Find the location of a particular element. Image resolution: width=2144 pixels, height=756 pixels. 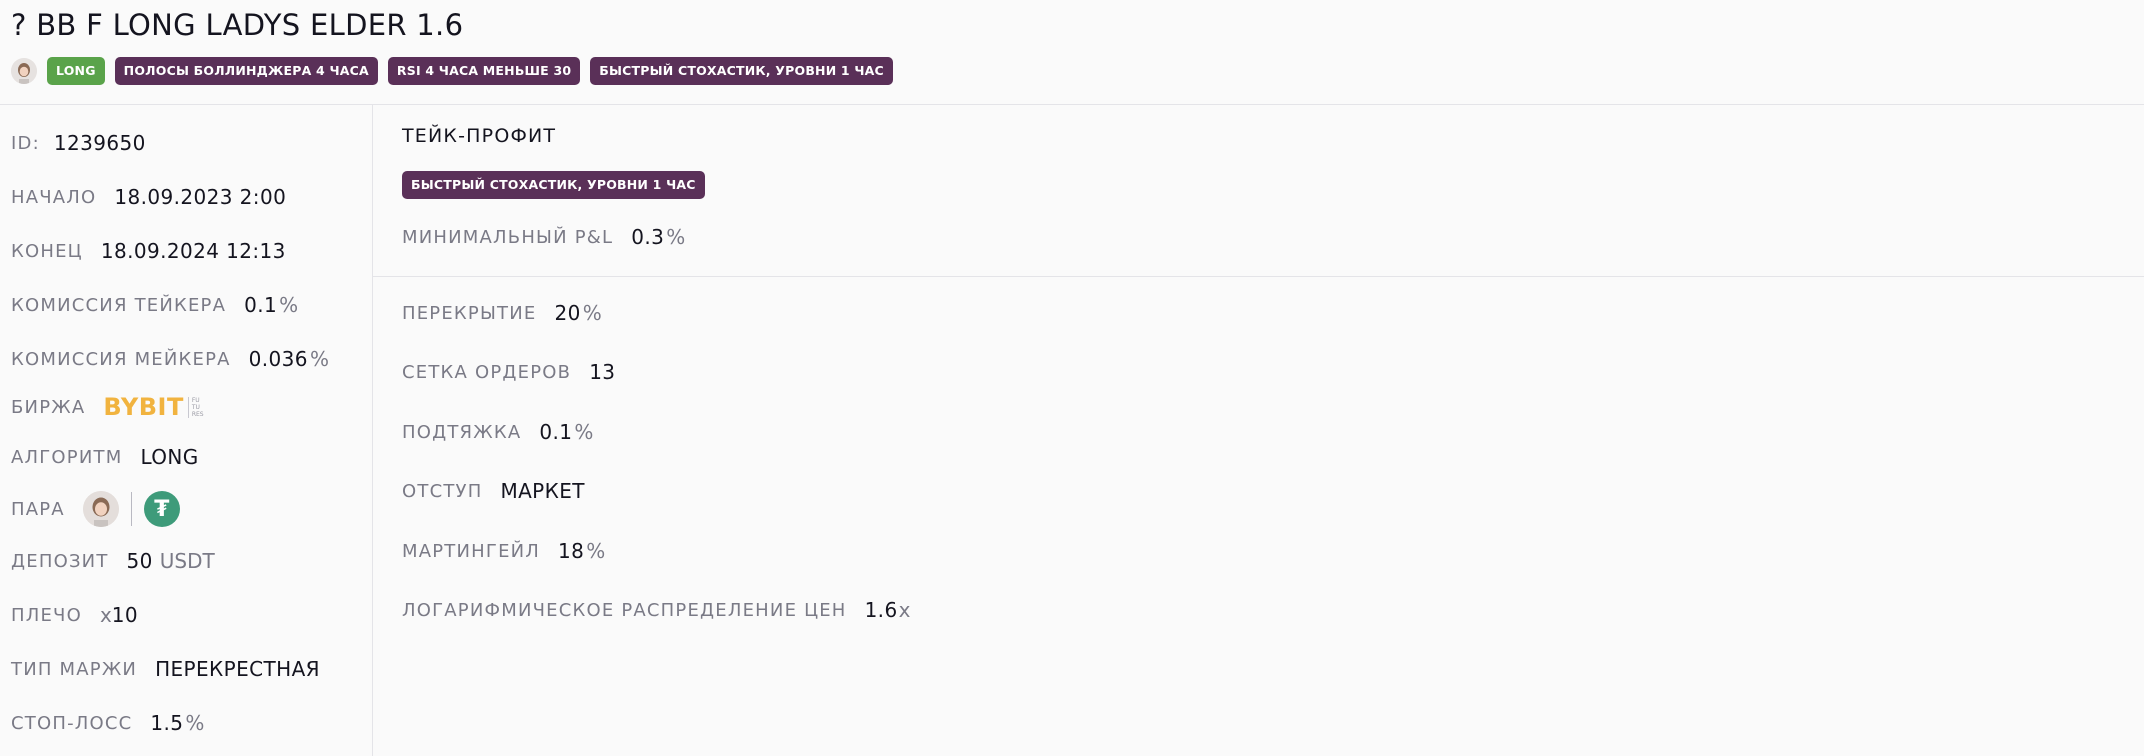

maker-fee-row: КОМИССИЯ МЕЙКЕРА 0.036 % is located at coordinates (170, 359).